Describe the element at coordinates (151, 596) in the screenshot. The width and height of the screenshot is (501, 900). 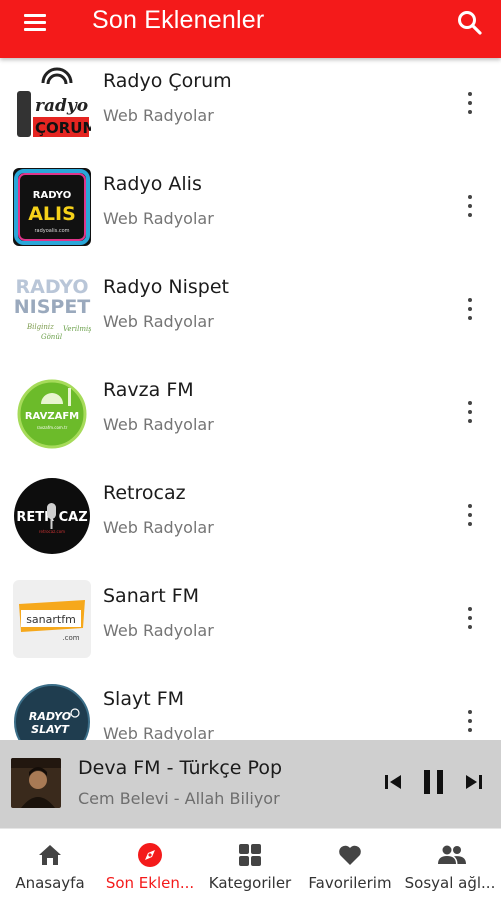
I see `station-name: Sanart FM` at that location.